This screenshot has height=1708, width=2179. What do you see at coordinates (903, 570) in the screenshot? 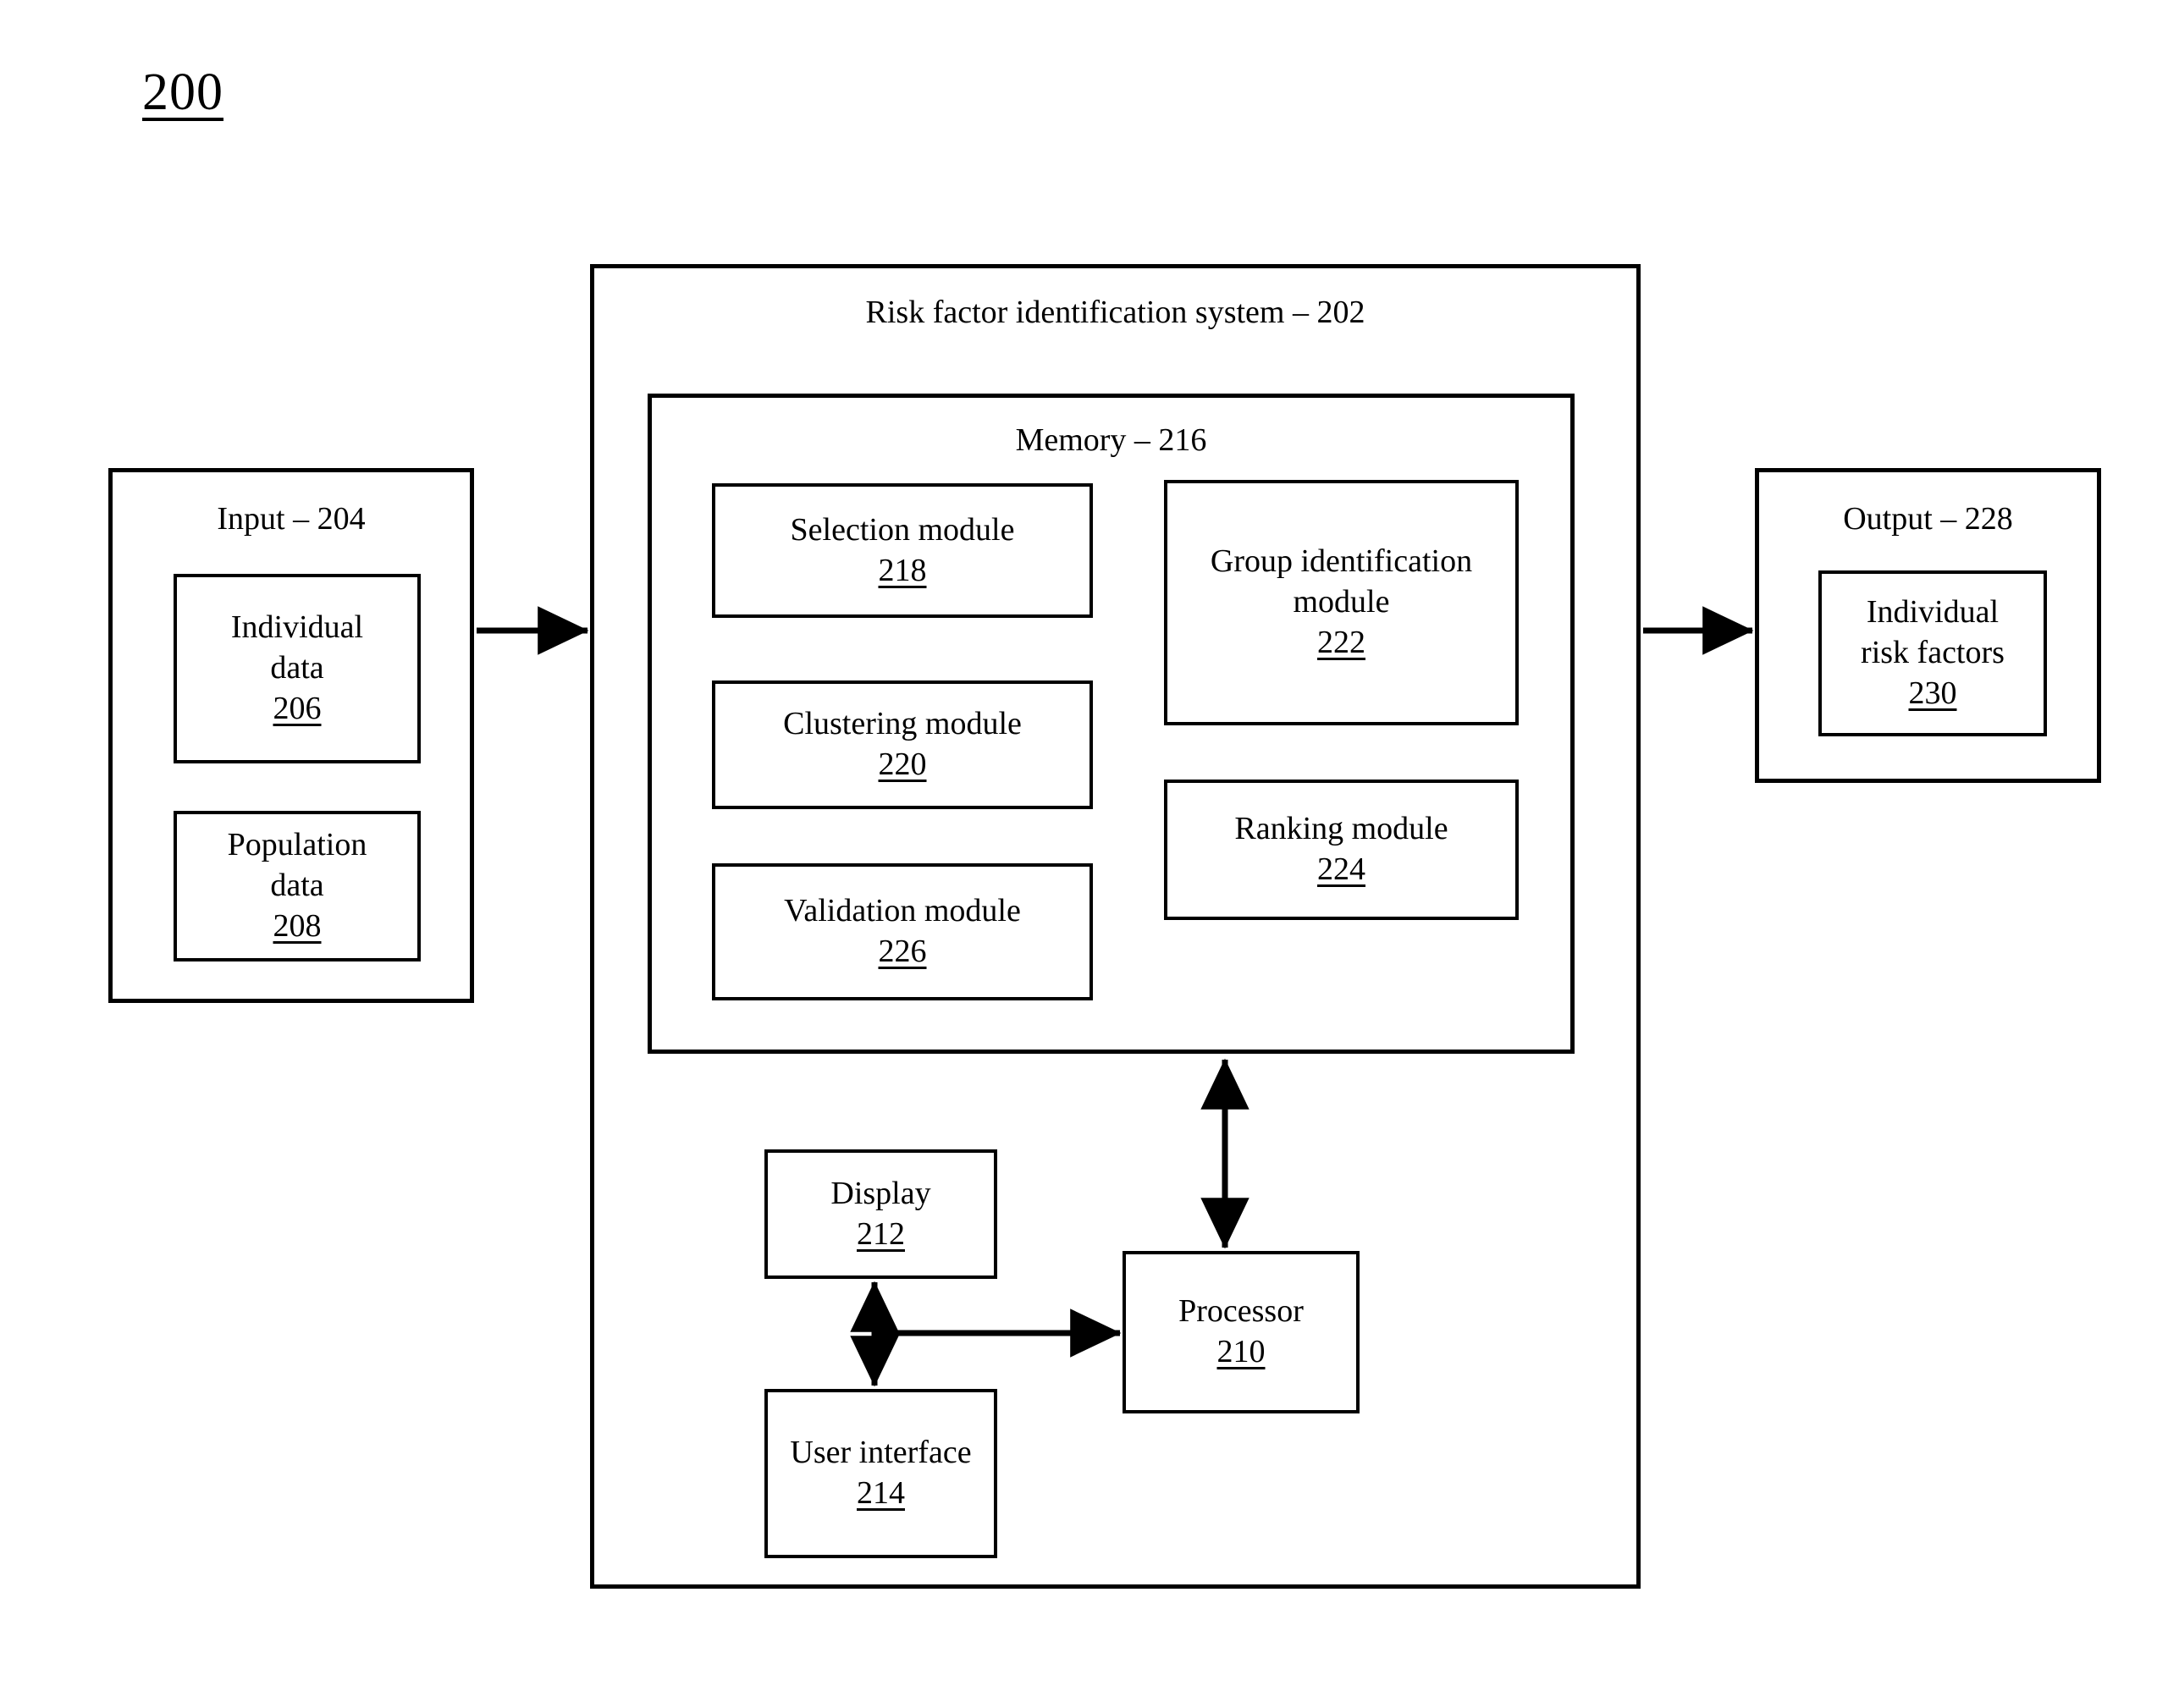
I see `selection-module-ref: 218` at bounding box center [903, 570].